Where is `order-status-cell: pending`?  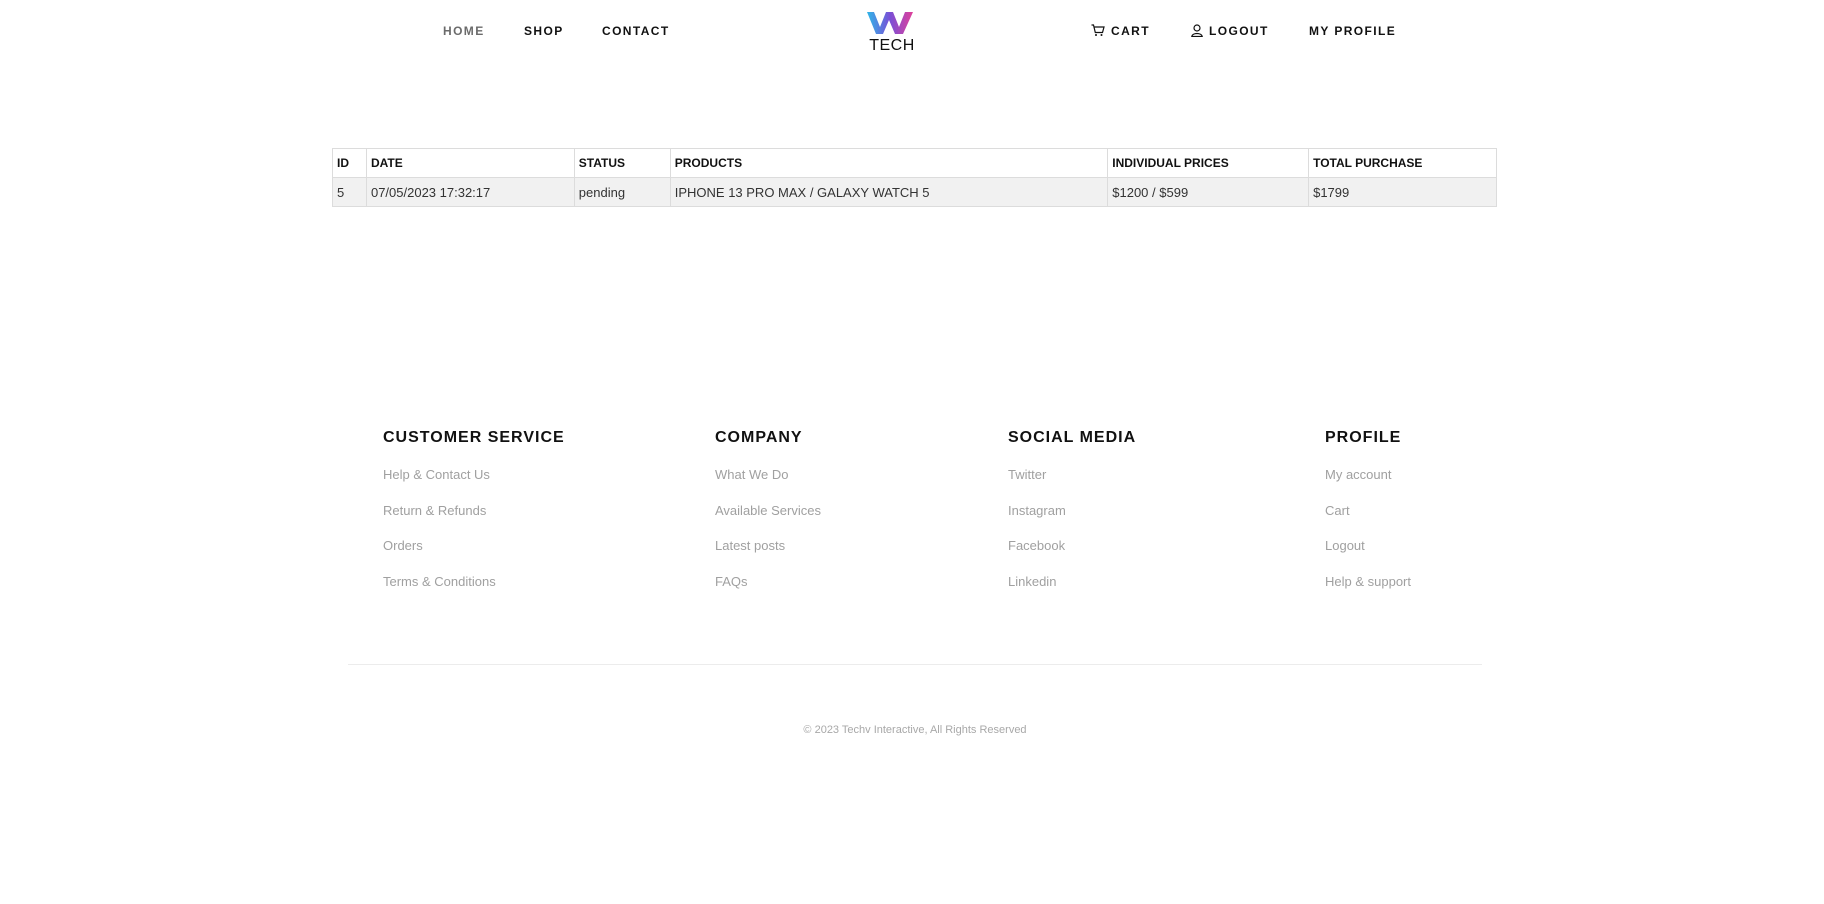 order-status-cell: pending is located at coordinates (622, 192).